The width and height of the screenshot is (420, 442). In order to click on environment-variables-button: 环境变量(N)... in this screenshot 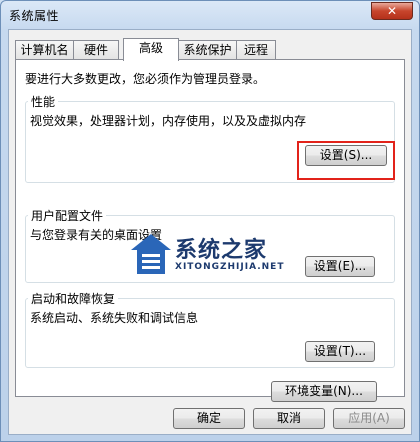, I will do `click(324, 391)`.